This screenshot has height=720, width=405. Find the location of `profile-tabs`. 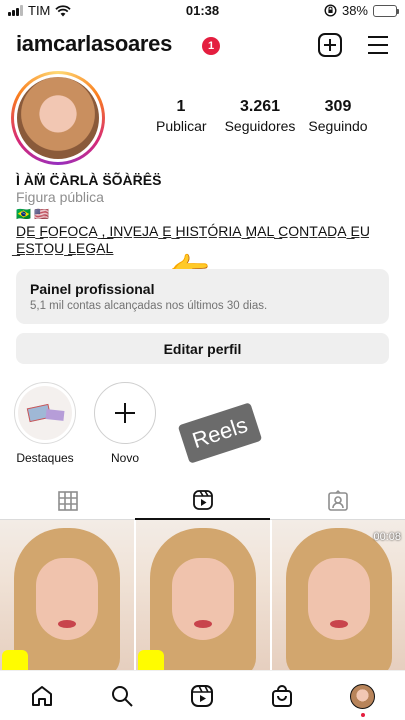

profile-tabs is located at coordinates (202, 501).